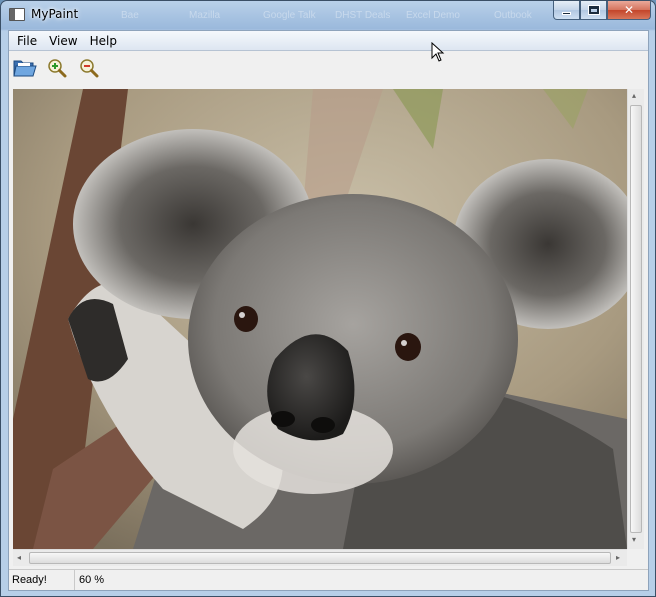  I want to click on vertical-scroll-thumb, so click(636, 319).